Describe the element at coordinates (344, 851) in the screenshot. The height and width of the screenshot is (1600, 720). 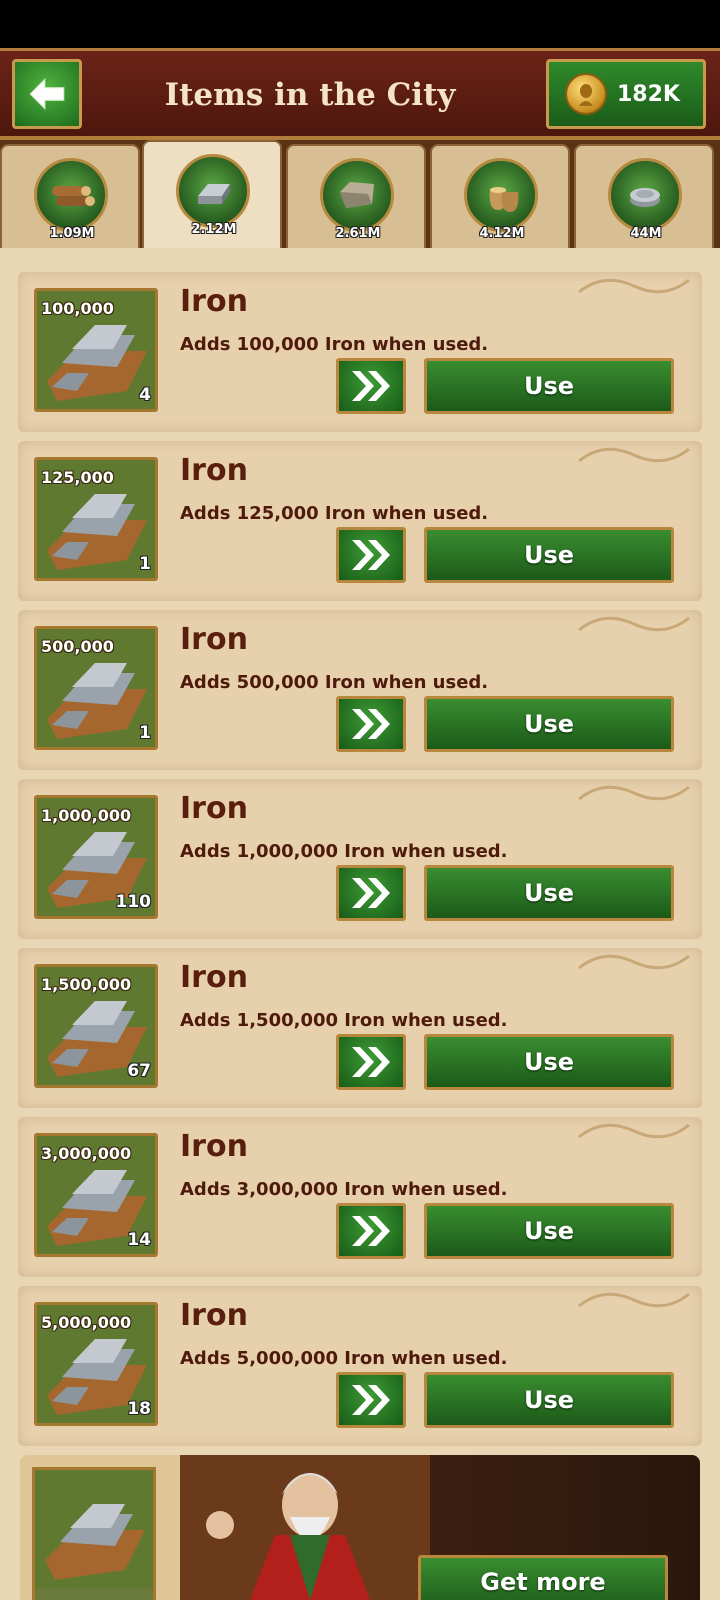
I see `item-description: Adds 1,000,000 Iron when used.` at that location.